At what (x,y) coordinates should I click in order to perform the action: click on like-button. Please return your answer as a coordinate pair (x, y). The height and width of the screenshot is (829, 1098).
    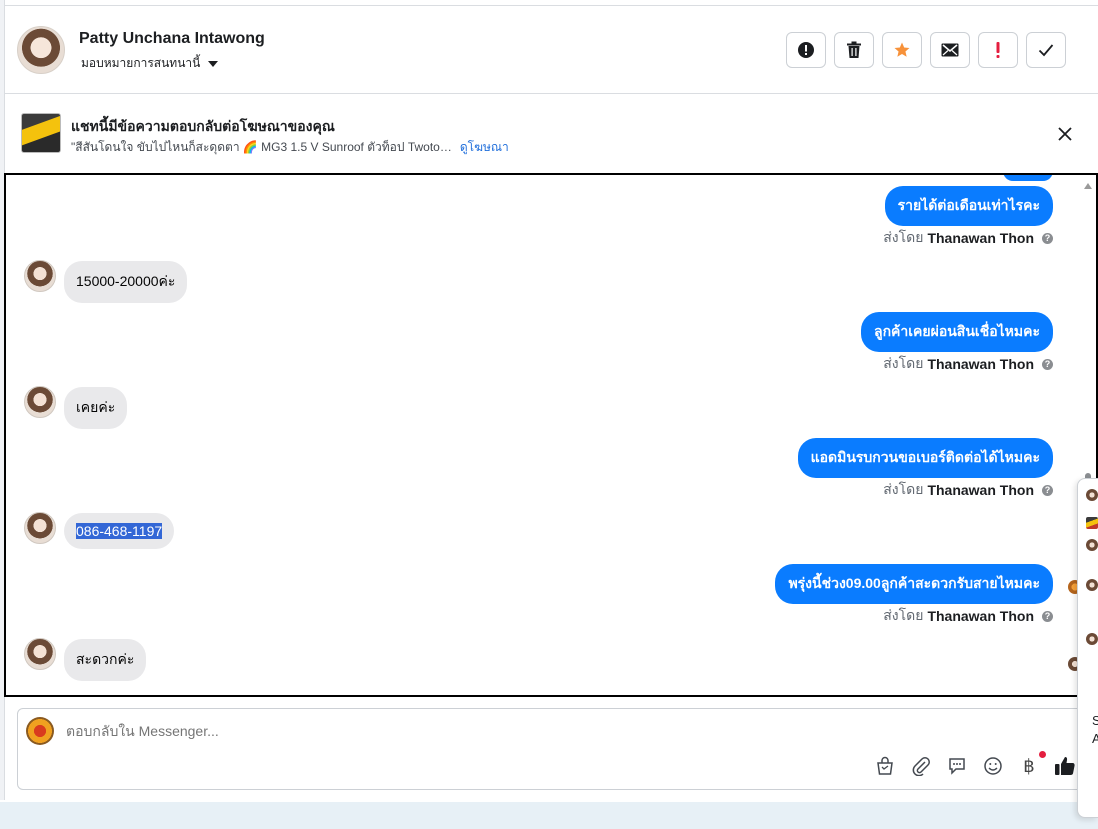
    Looking at the image, I should click on (1065, 766).